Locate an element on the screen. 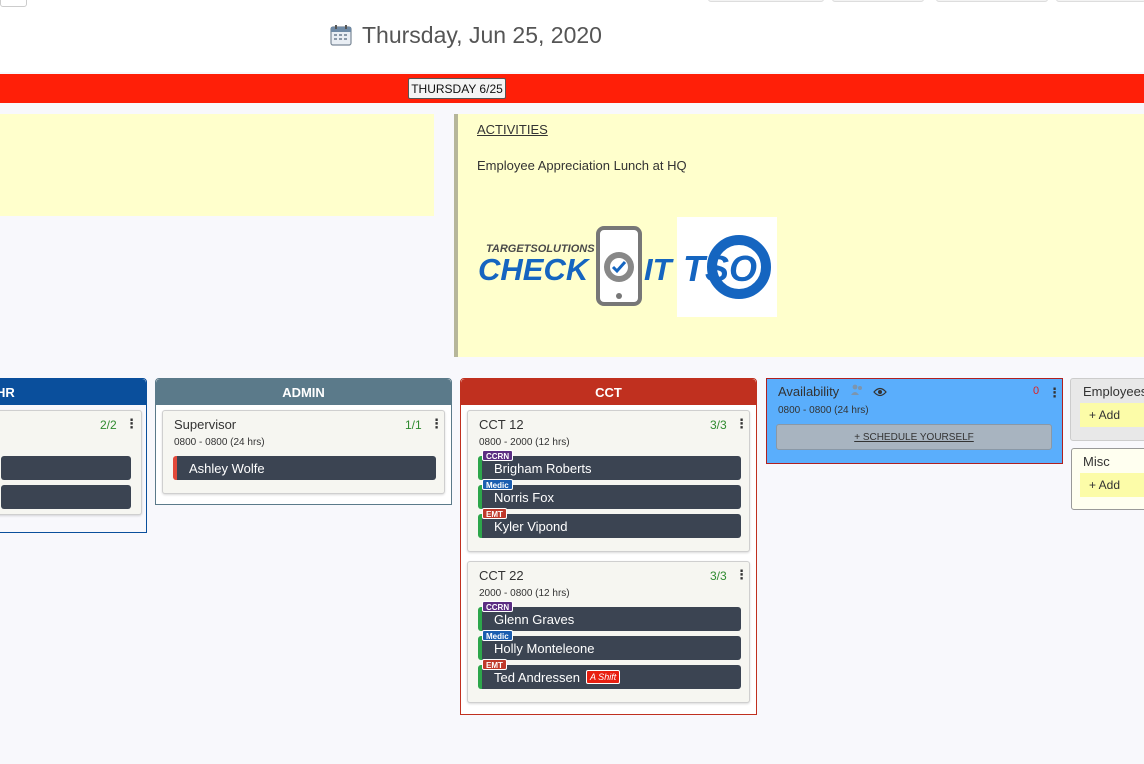 Image resolution: width=1144 pixels, height=764 pixels. employees-add-button: + Add is located at coordinates (1112, 415).